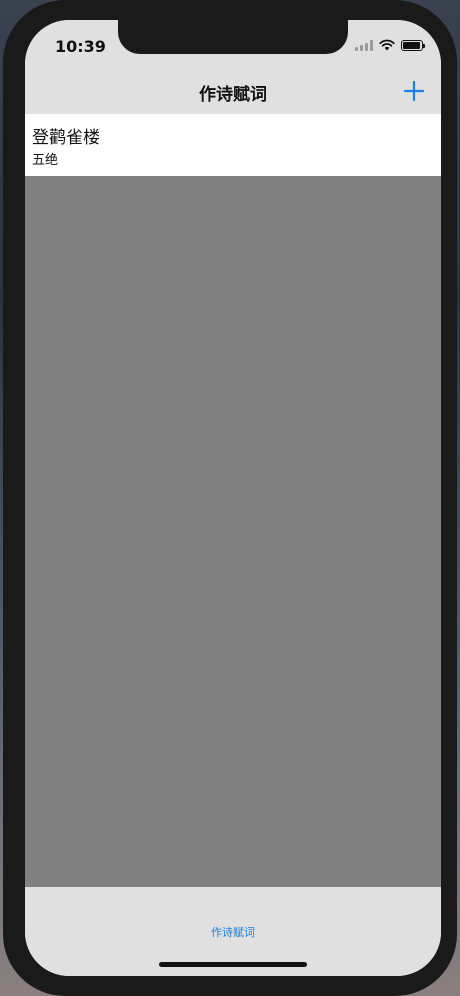 Image resolution: width=460 pixels, height=996 pixels. Describe the element at coordinates (233, 37) in the screenshot. I see `notch` at that location.